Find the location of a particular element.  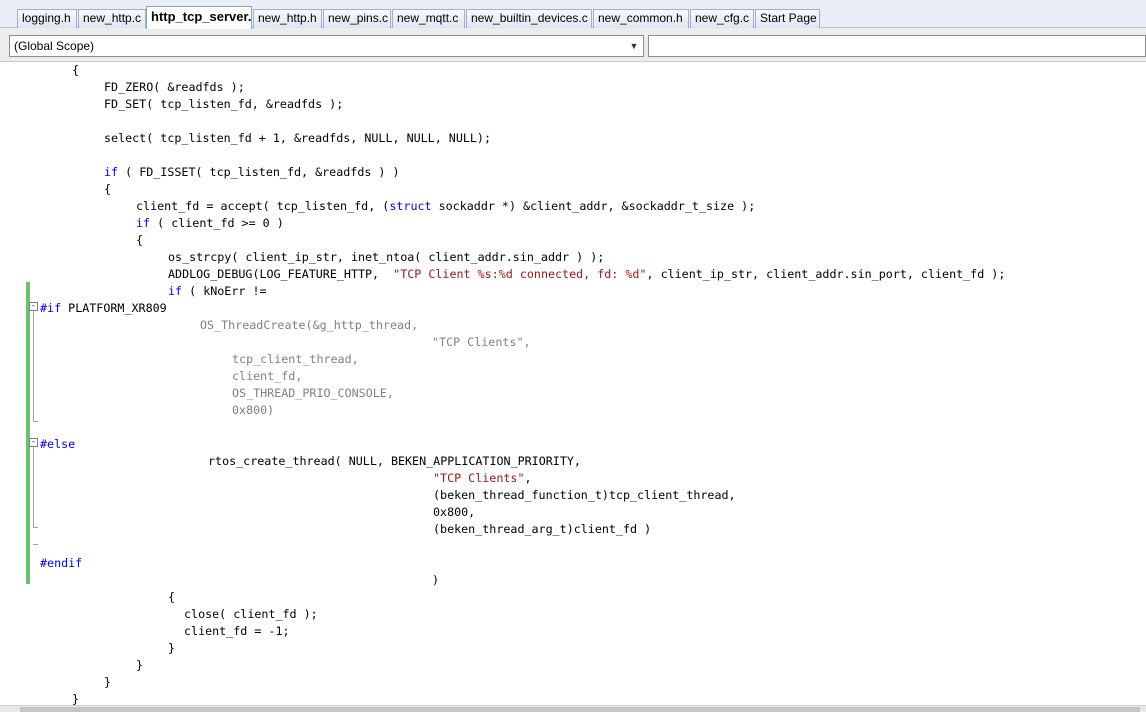

code-line: #if PLATFORM_XR809 is located at coordinates (103, 308).